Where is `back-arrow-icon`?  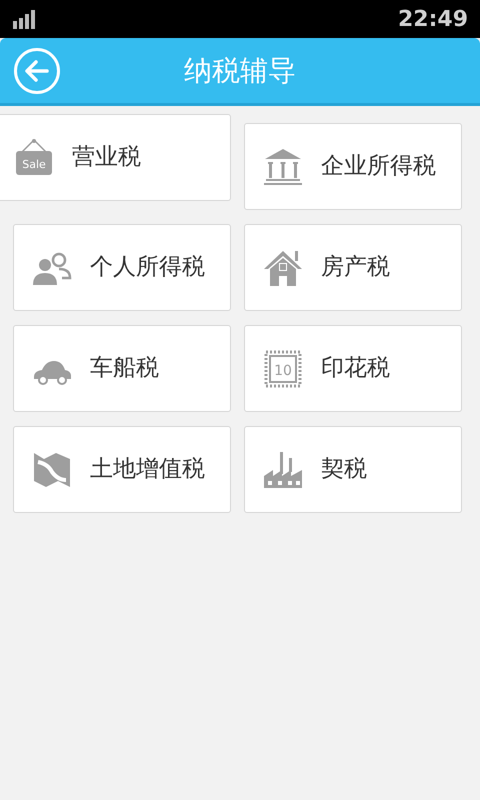
back-arrow-icon is located at coordinates (37, 71).